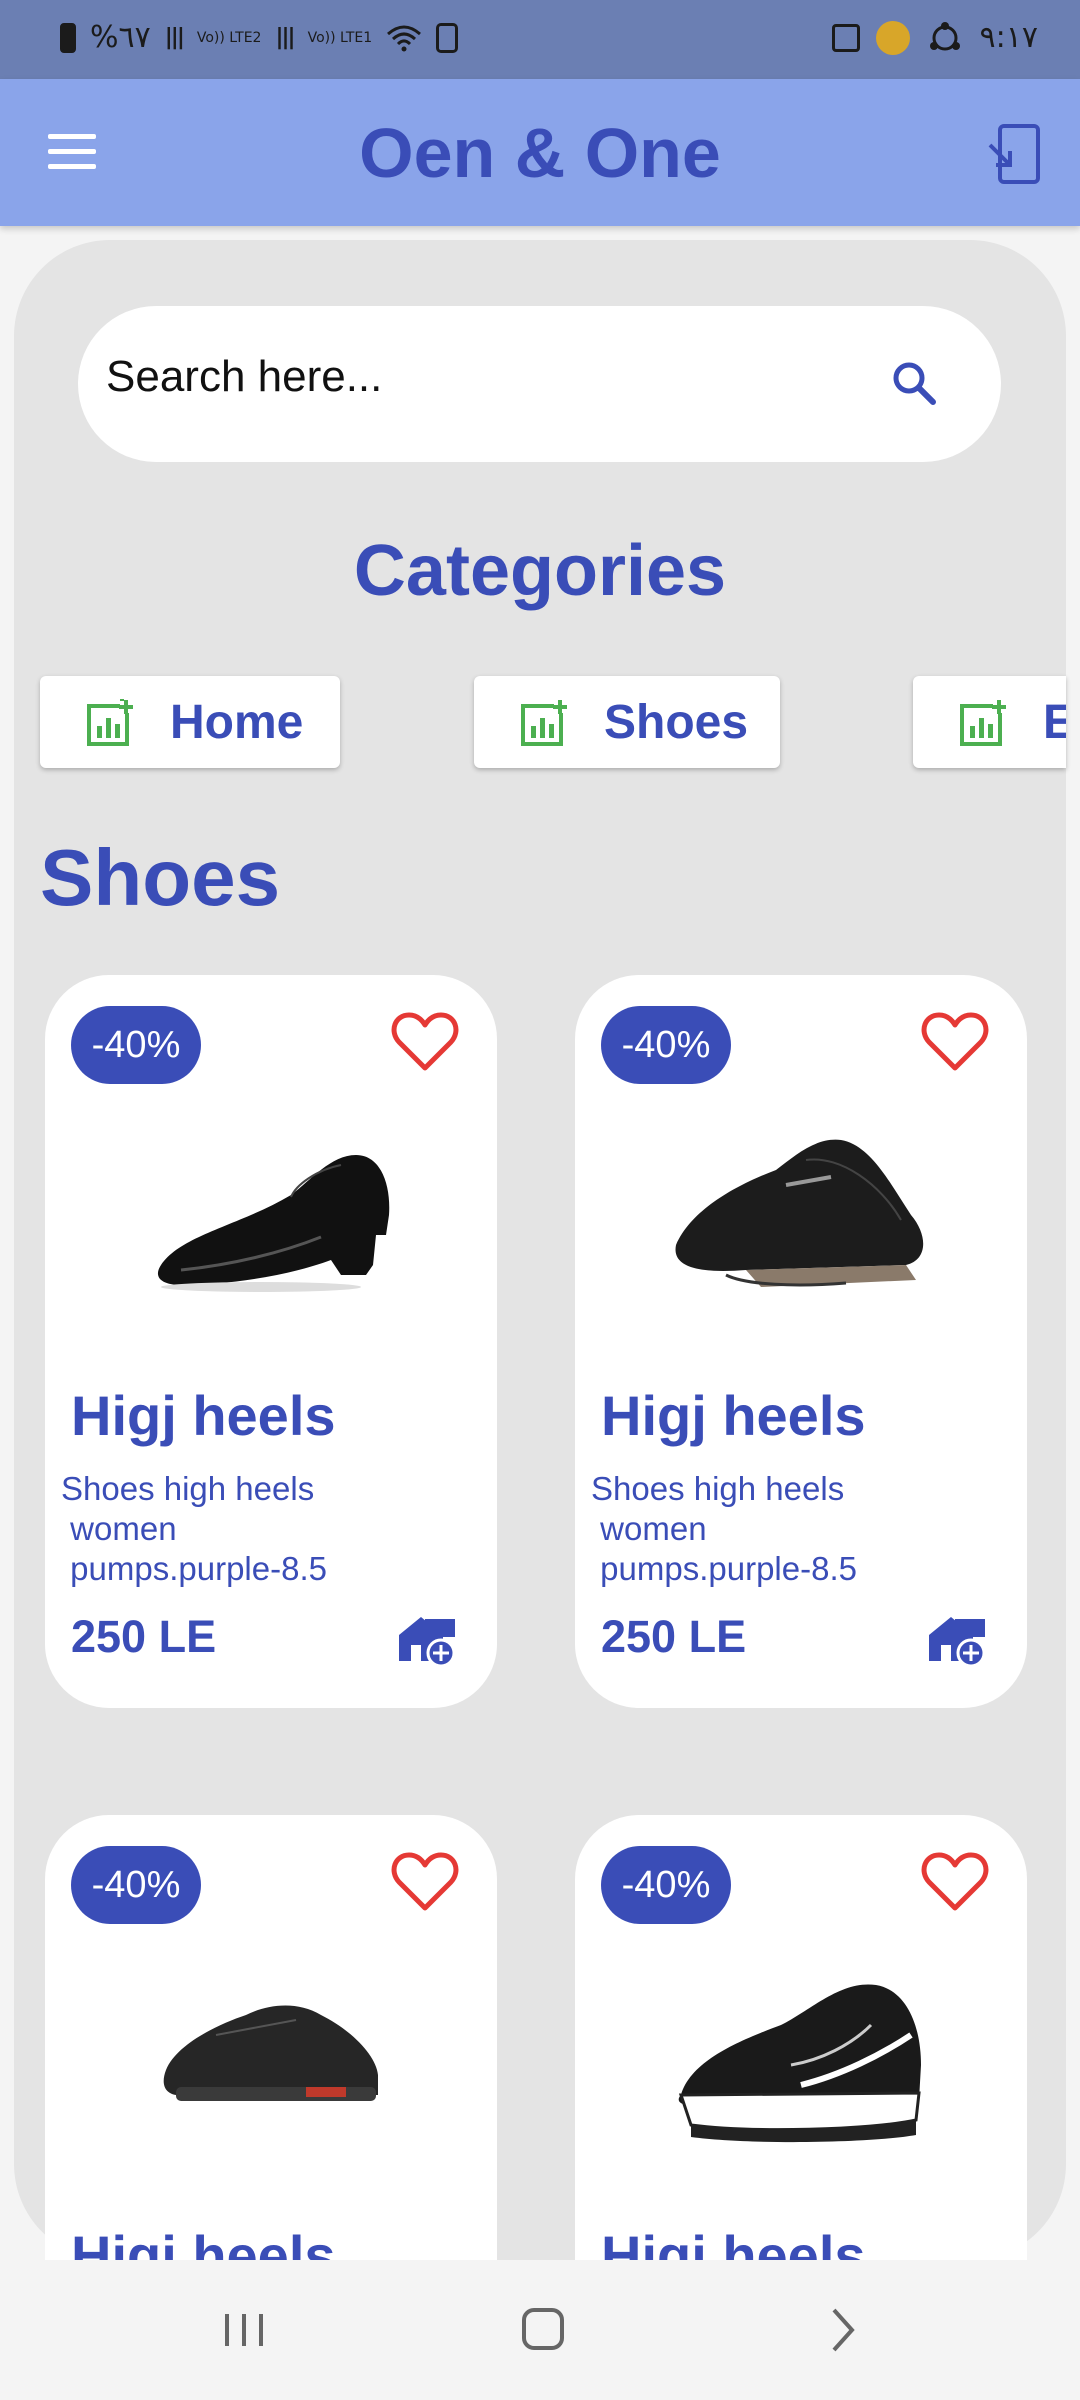 The image size is (1080, 2400). What do you see at coordinates (844, 2330) in the screenshot?
I see `back-icon` at bounding box center [844, 2330].